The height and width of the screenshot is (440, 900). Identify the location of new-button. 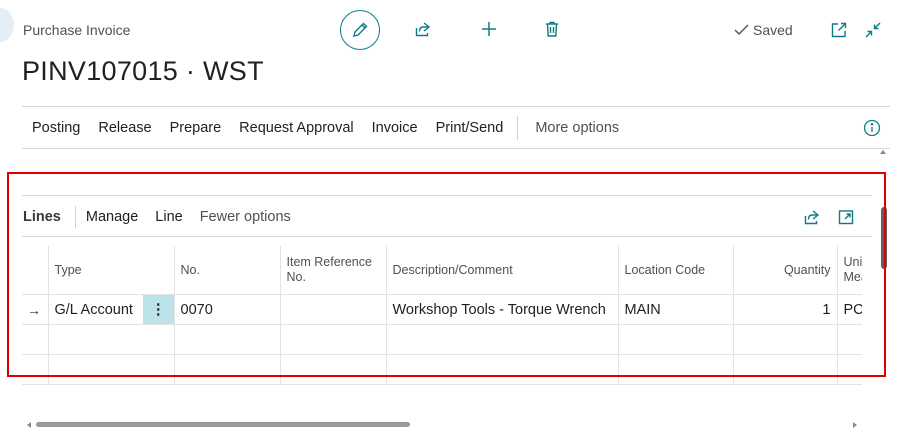
(489, 29).